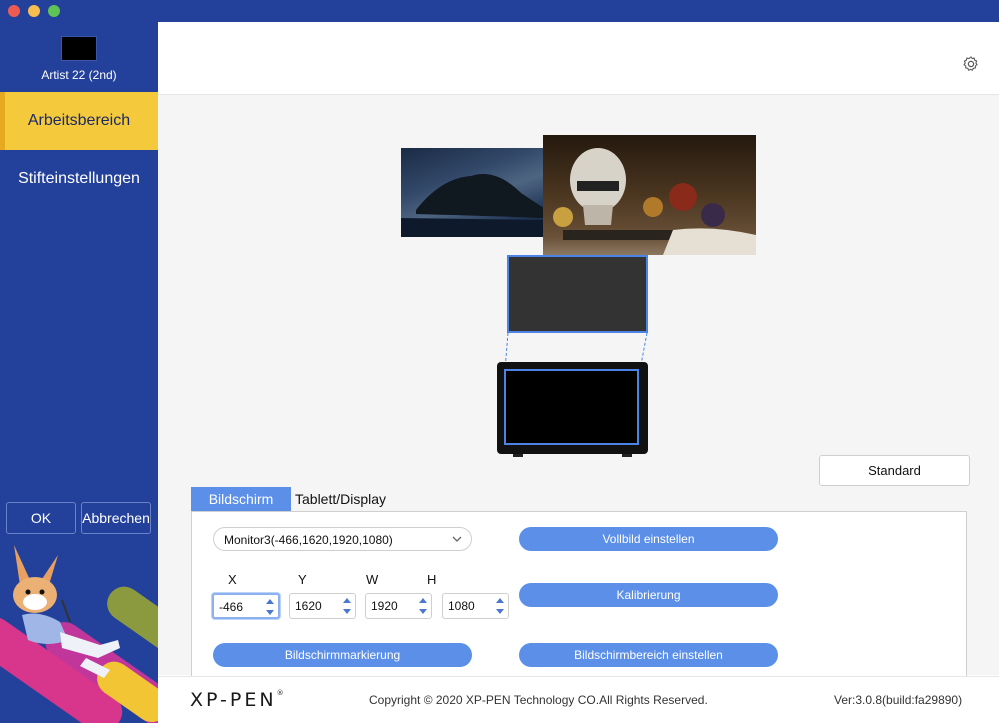 The height and width of the screenshot is (724, 999). Describe the element at coordinates (233, 700) in the screenshot. I see `logo-text: XP-PEN` at that location.